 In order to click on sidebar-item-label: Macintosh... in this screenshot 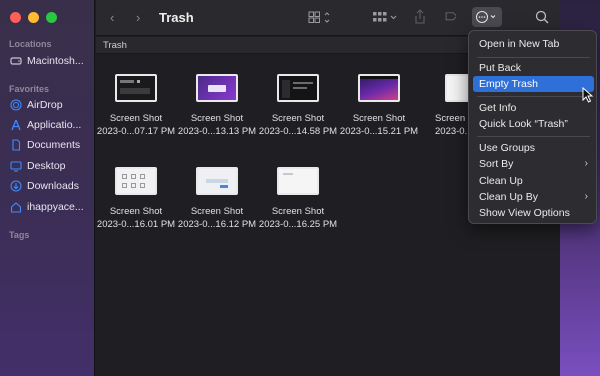, I will do `click(55, 61)`.